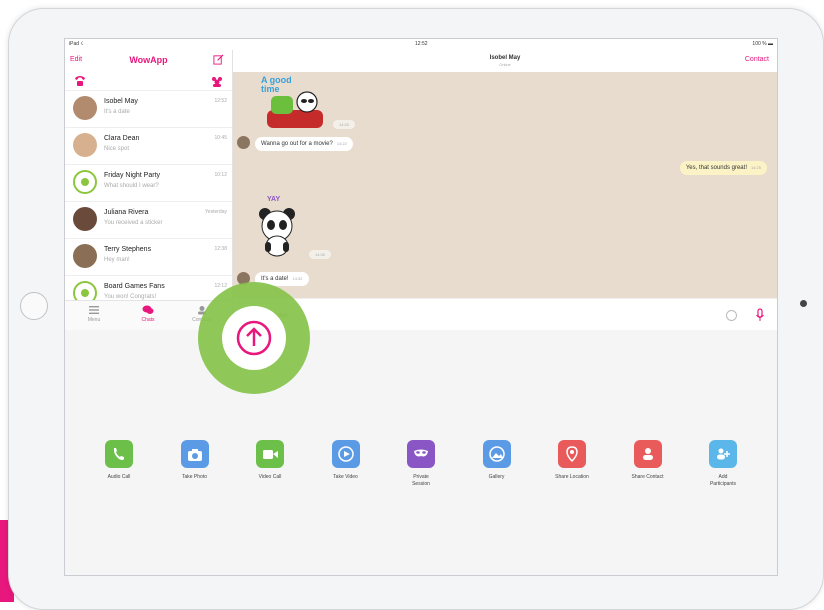  Describe the element at coordinates (76, 44) in the screenshot. I see `carrier: iPad ☇` at that location.